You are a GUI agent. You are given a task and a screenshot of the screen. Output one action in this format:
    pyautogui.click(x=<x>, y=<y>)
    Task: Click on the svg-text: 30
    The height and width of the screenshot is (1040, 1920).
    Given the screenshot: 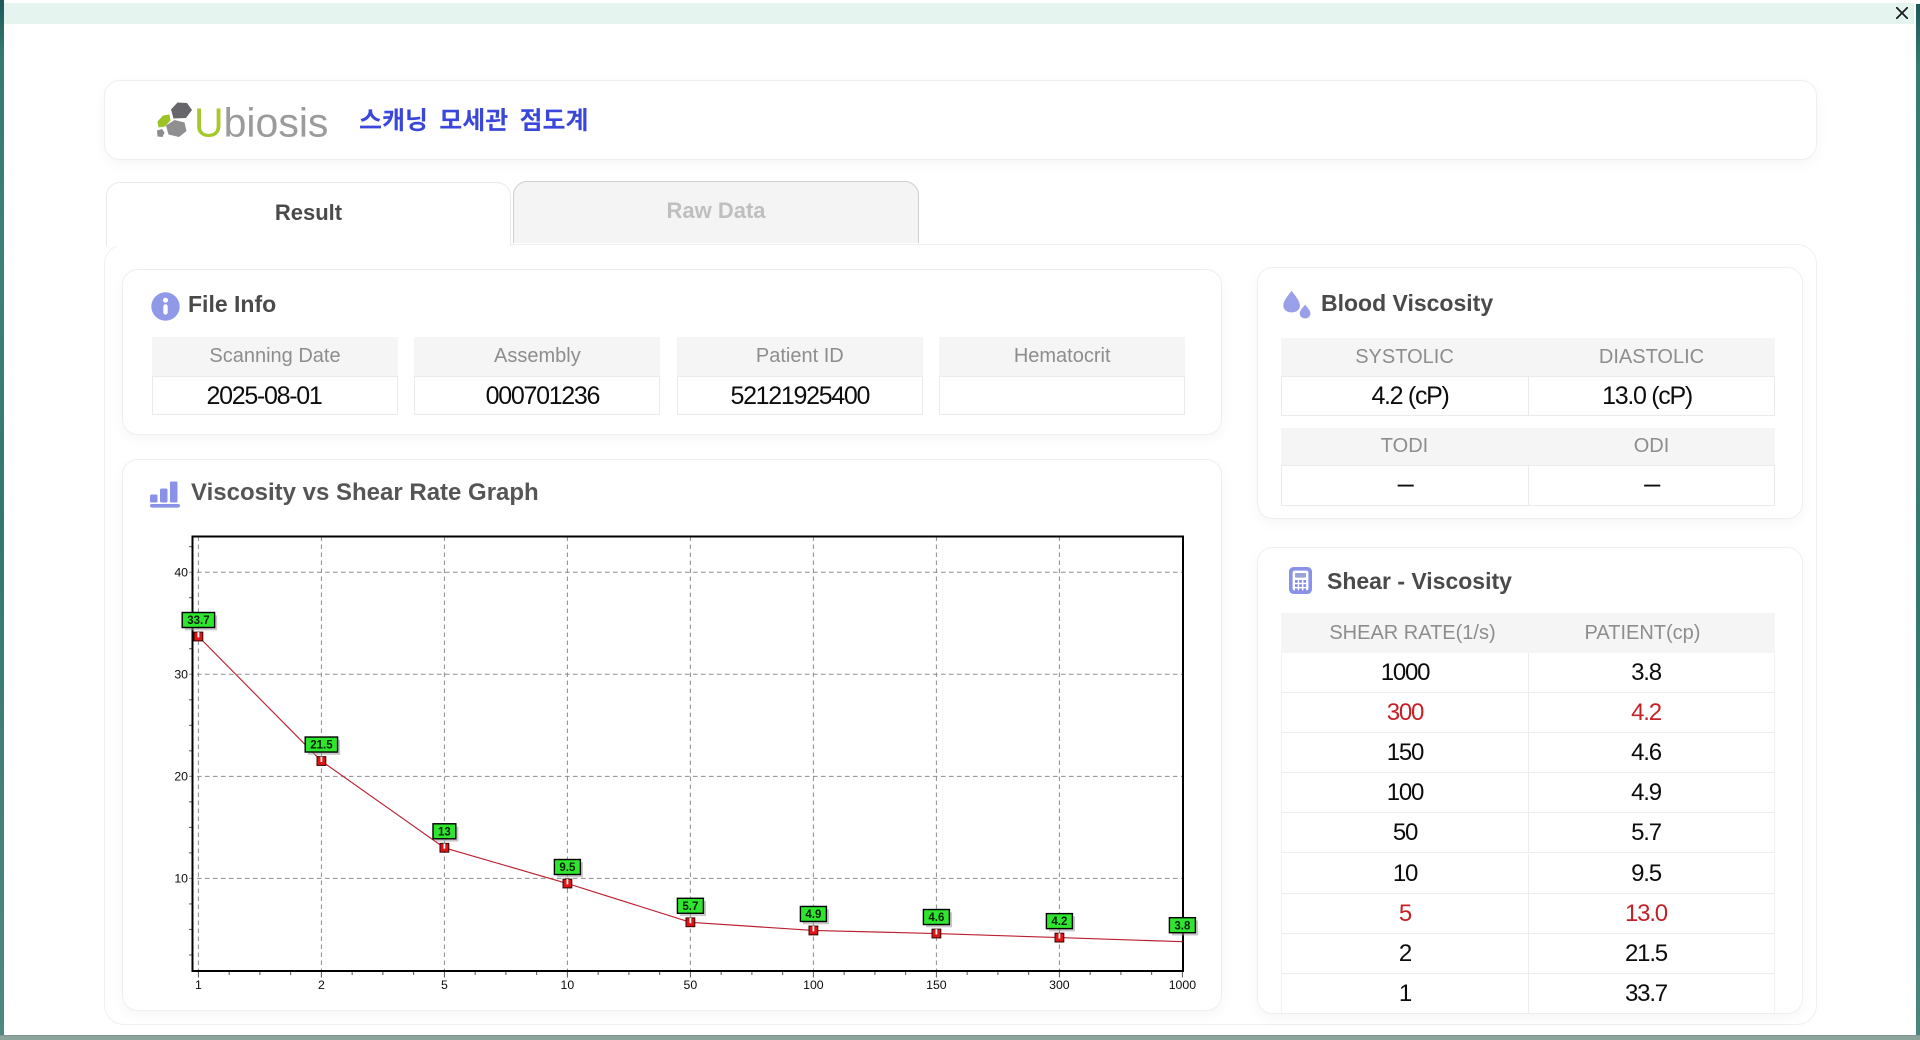 What is the action you would take?
    pyautogui.click(x=181, y=675)
    